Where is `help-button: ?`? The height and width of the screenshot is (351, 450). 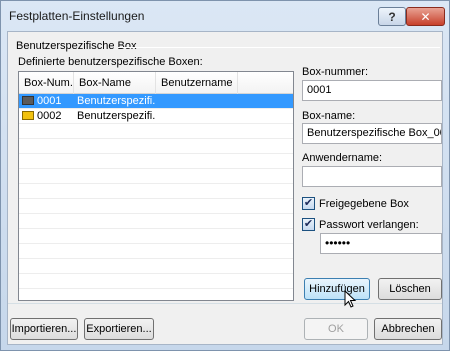 help-button: ? is located at coordinates (392, 16).